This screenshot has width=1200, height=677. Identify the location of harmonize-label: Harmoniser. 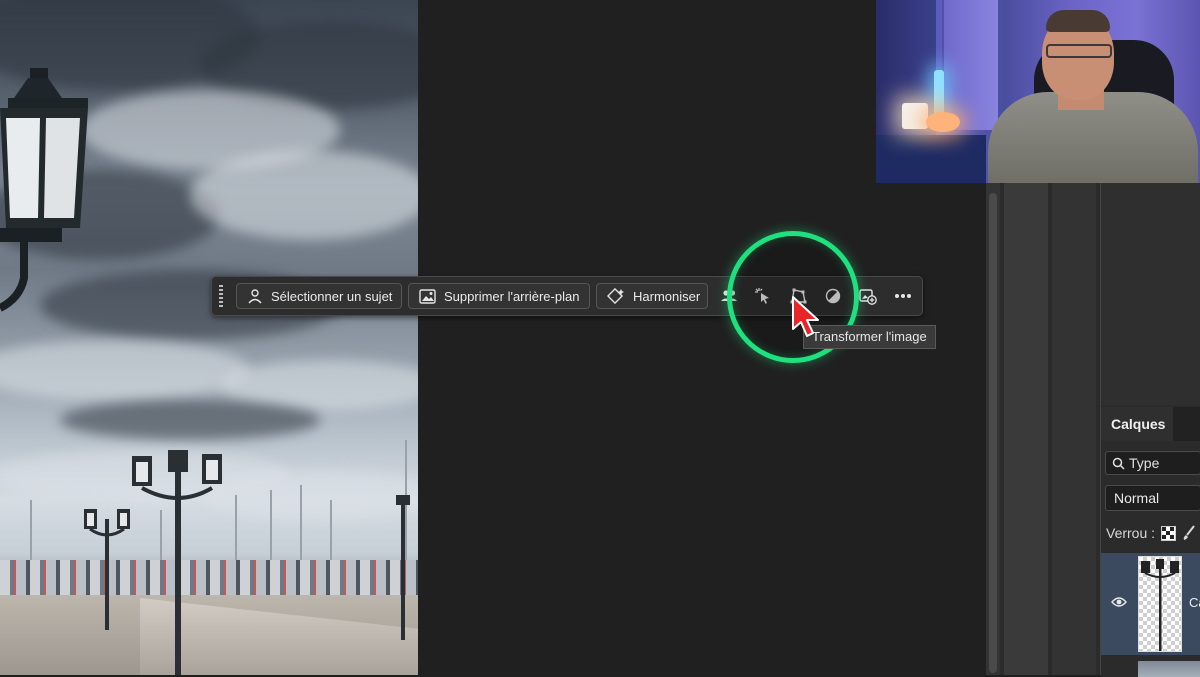
(667, 296).